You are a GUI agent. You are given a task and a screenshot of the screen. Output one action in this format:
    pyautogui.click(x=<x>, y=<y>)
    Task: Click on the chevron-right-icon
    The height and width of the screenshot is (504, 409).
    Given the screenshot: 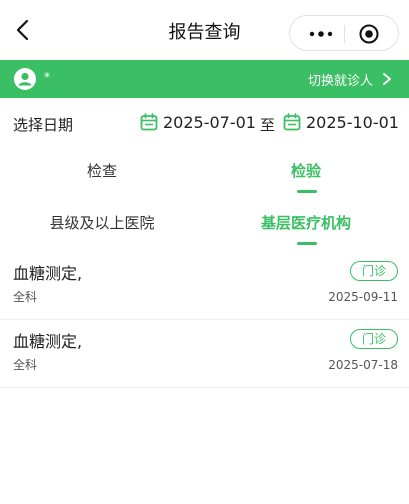 What is the action you would take?
    pyautogui.click(x=387, y=79)
    